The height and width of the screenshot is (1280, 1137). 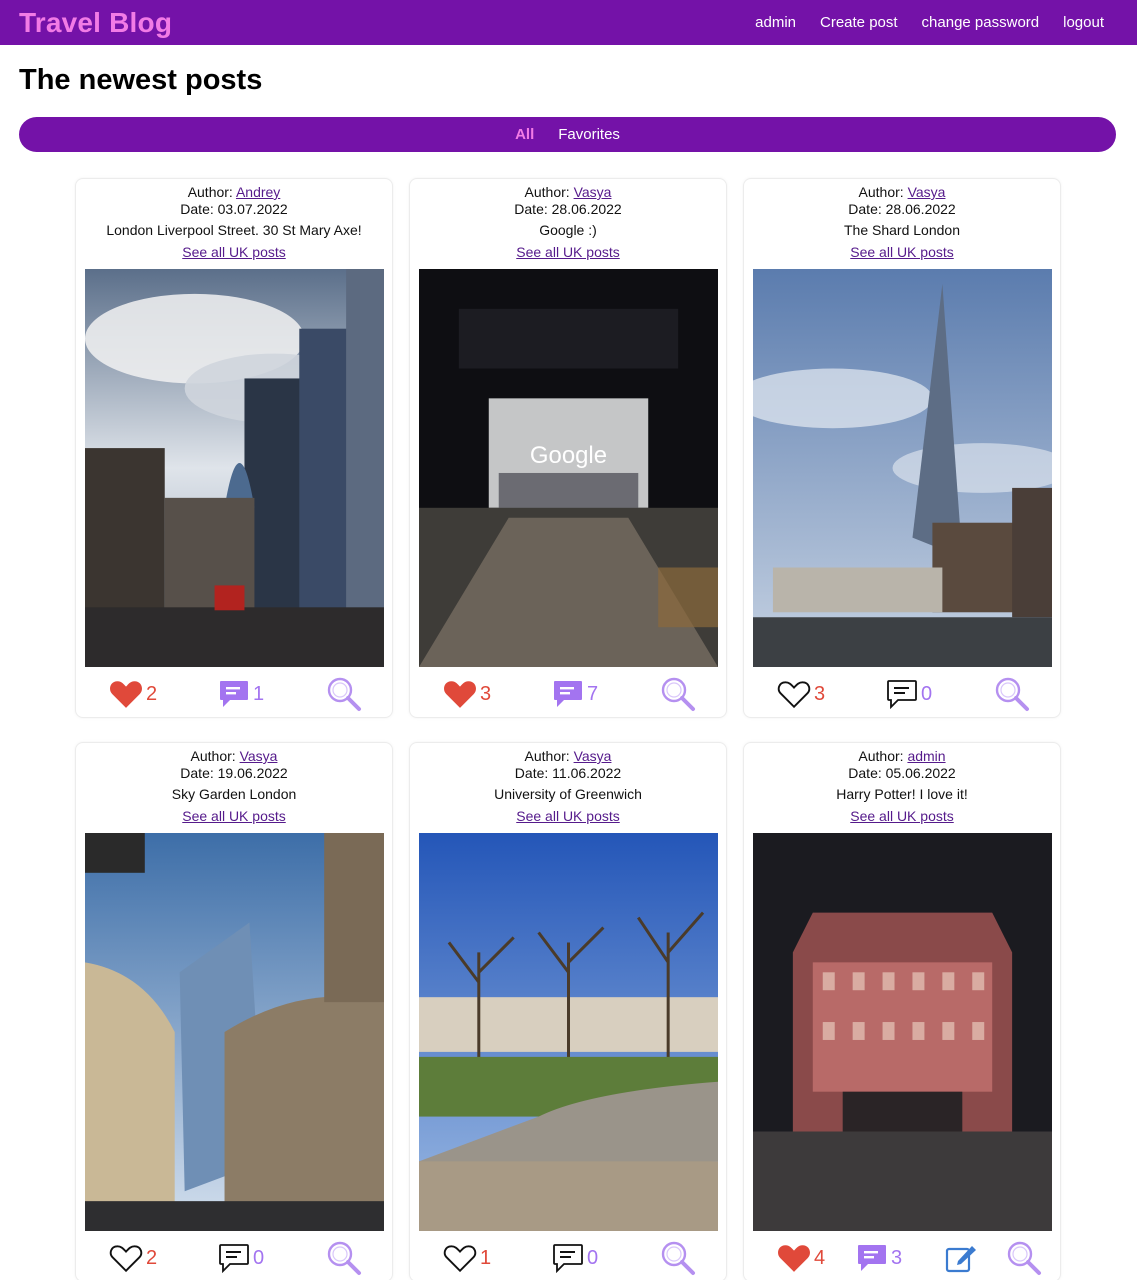 I want to click on nav-link-create-post: Create post, so click(x=859, y=22).